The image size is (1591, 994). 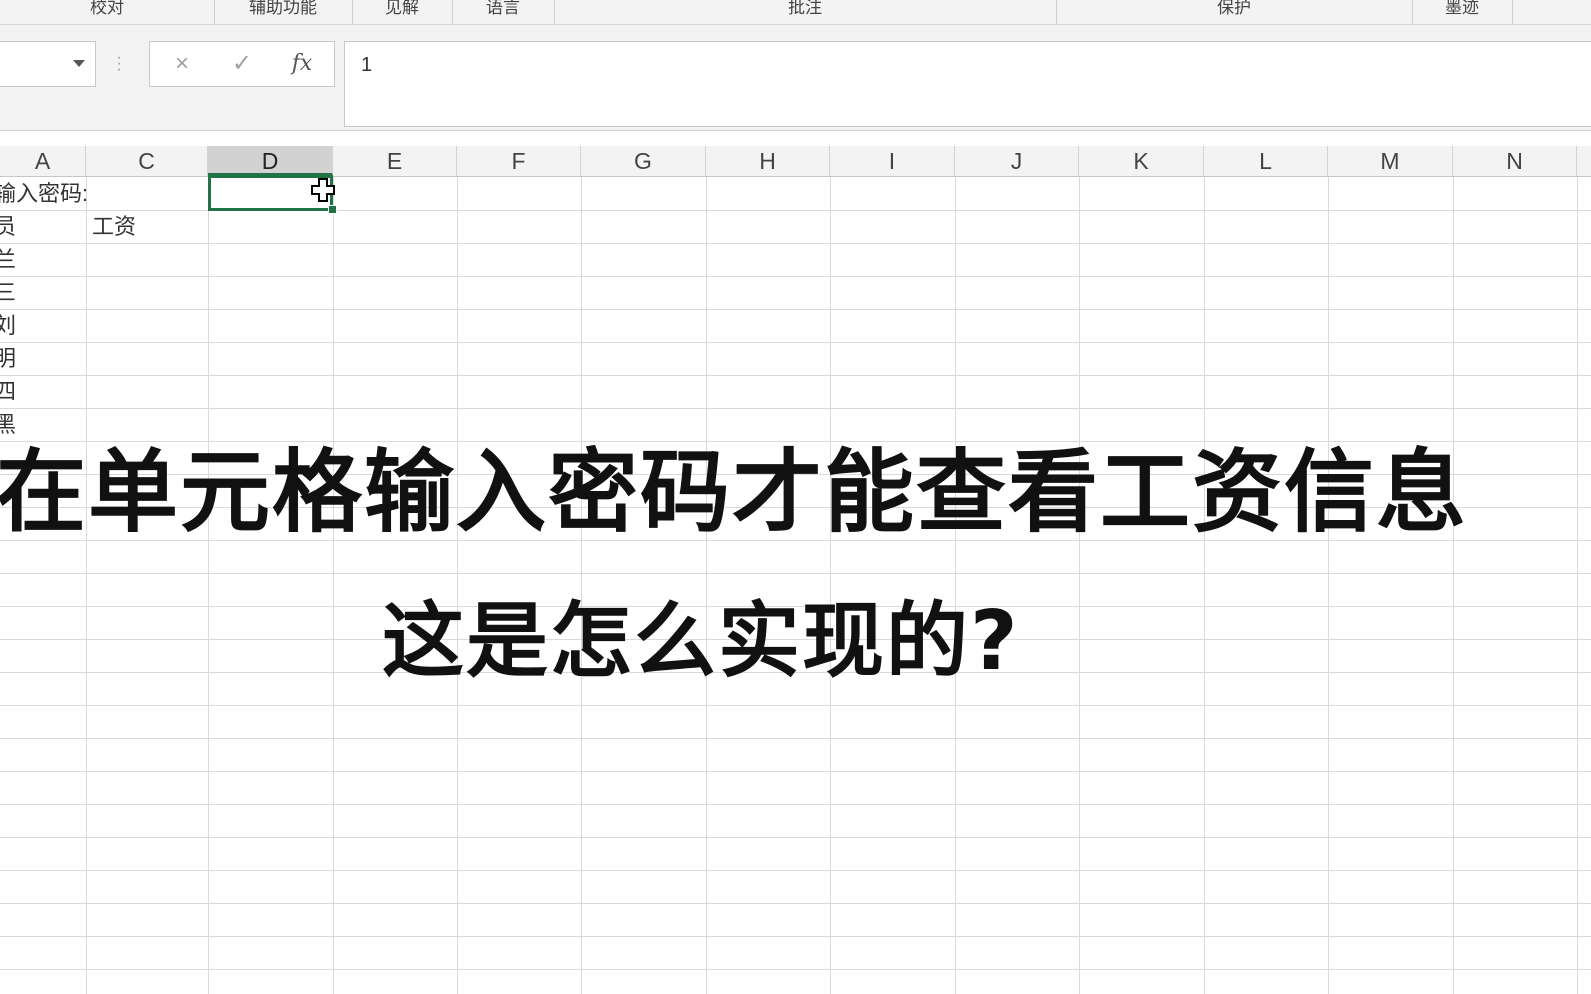 I want to click on cell-a1: 输入密码:, so click(x=44, y=194).